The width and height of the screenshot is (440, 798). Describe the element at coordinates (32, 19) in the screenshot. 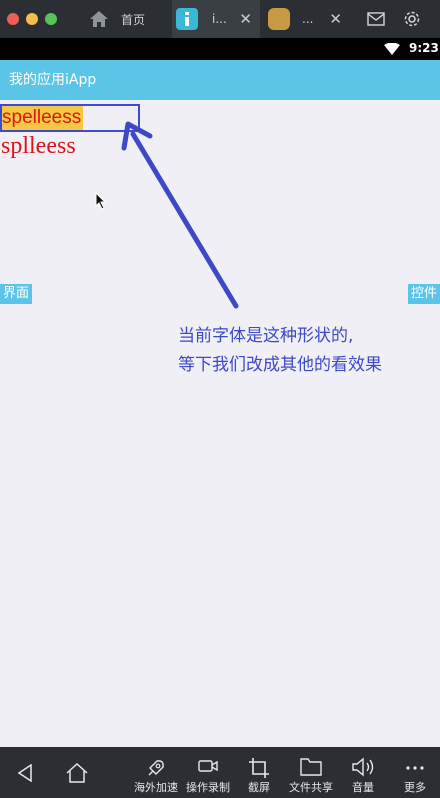

I see `minimize-window-button` at that location.